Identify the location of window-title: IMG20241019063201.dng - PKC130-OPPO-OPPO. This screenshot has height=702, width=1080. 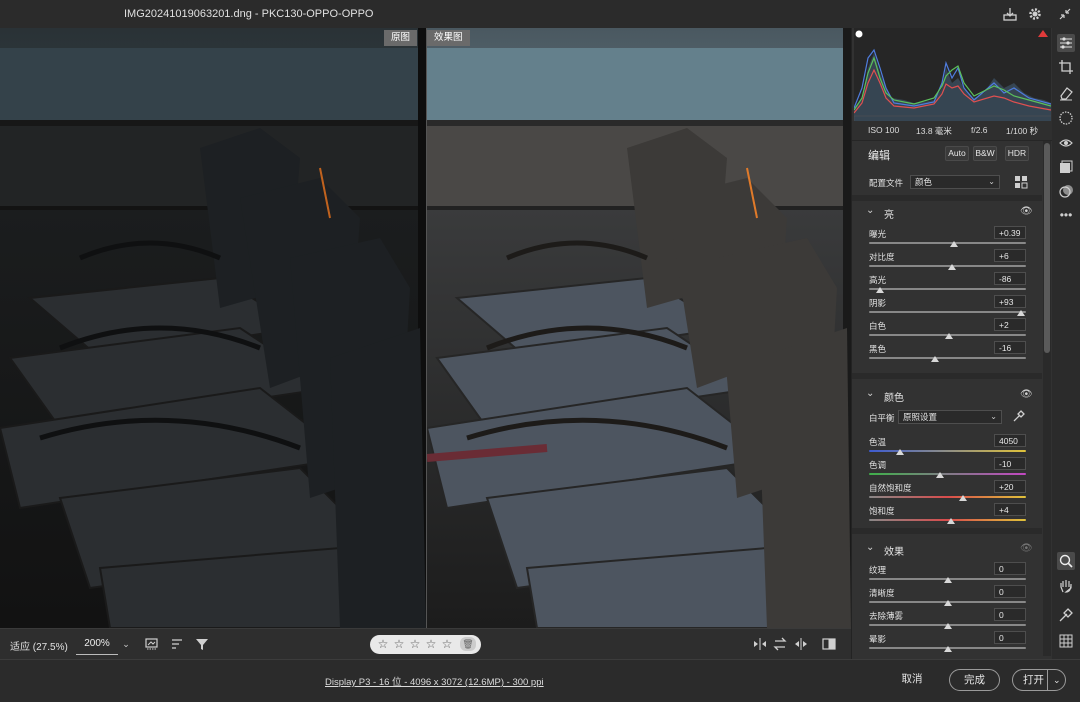
(249, 14).